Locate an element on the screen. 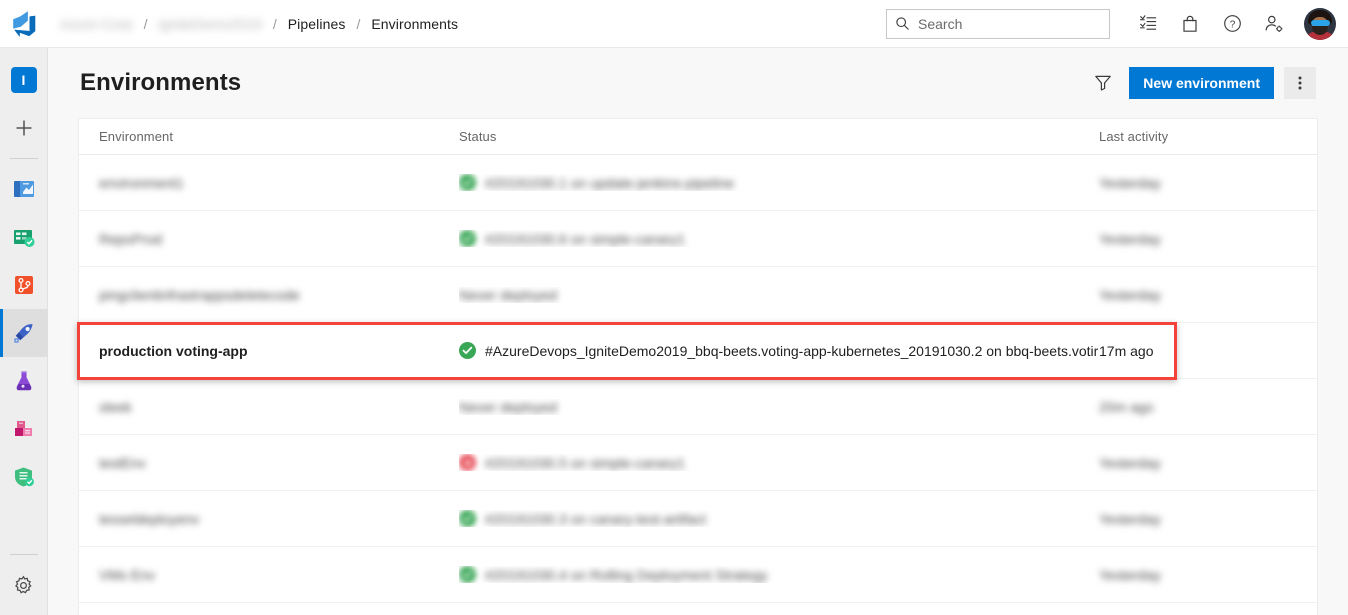 This screenshot has height=615, width=1348. cell-environment: testEnv is located at coordinates (279, 463).